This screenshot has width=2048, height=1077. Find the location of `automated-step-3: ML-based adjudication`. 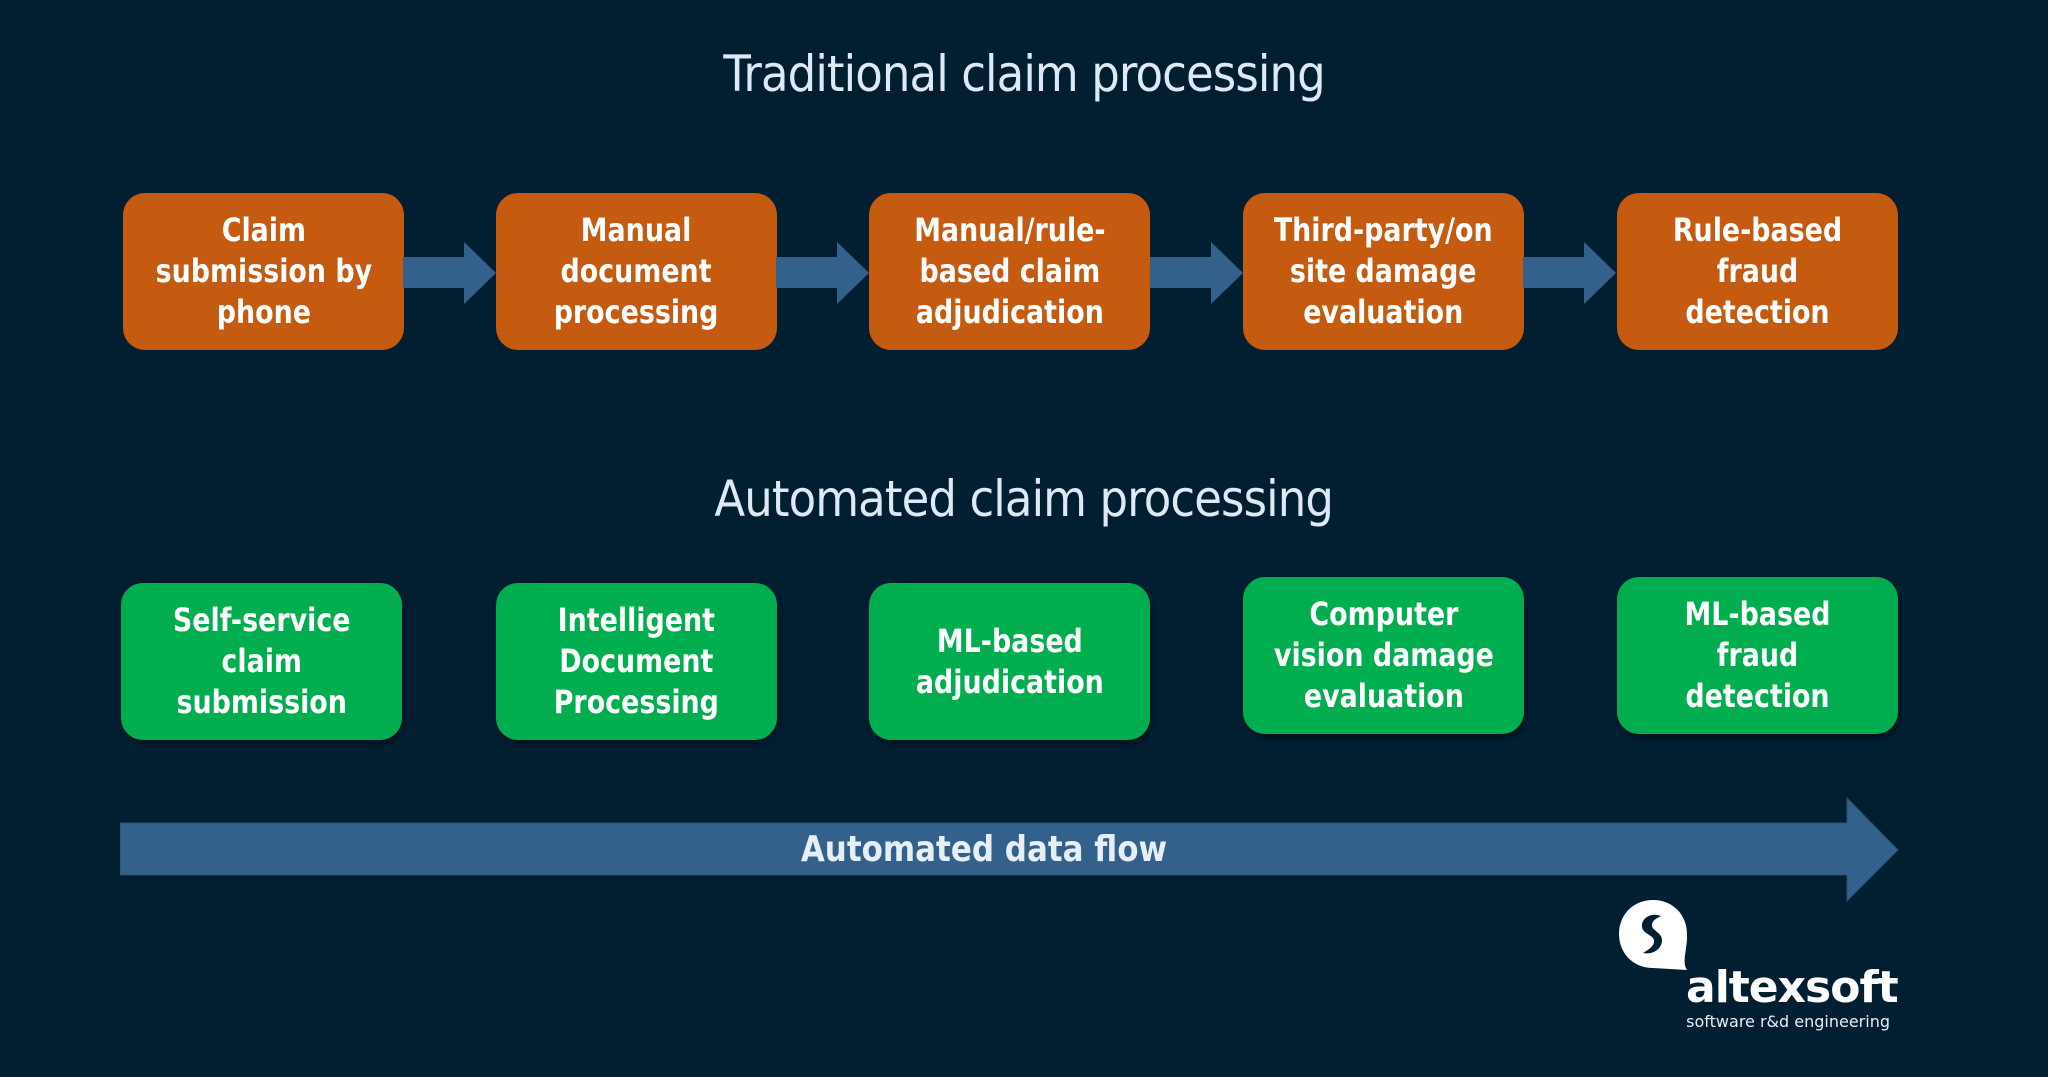

automated-step-3: ML-based adjudication is located at coordinates (1009, 661).